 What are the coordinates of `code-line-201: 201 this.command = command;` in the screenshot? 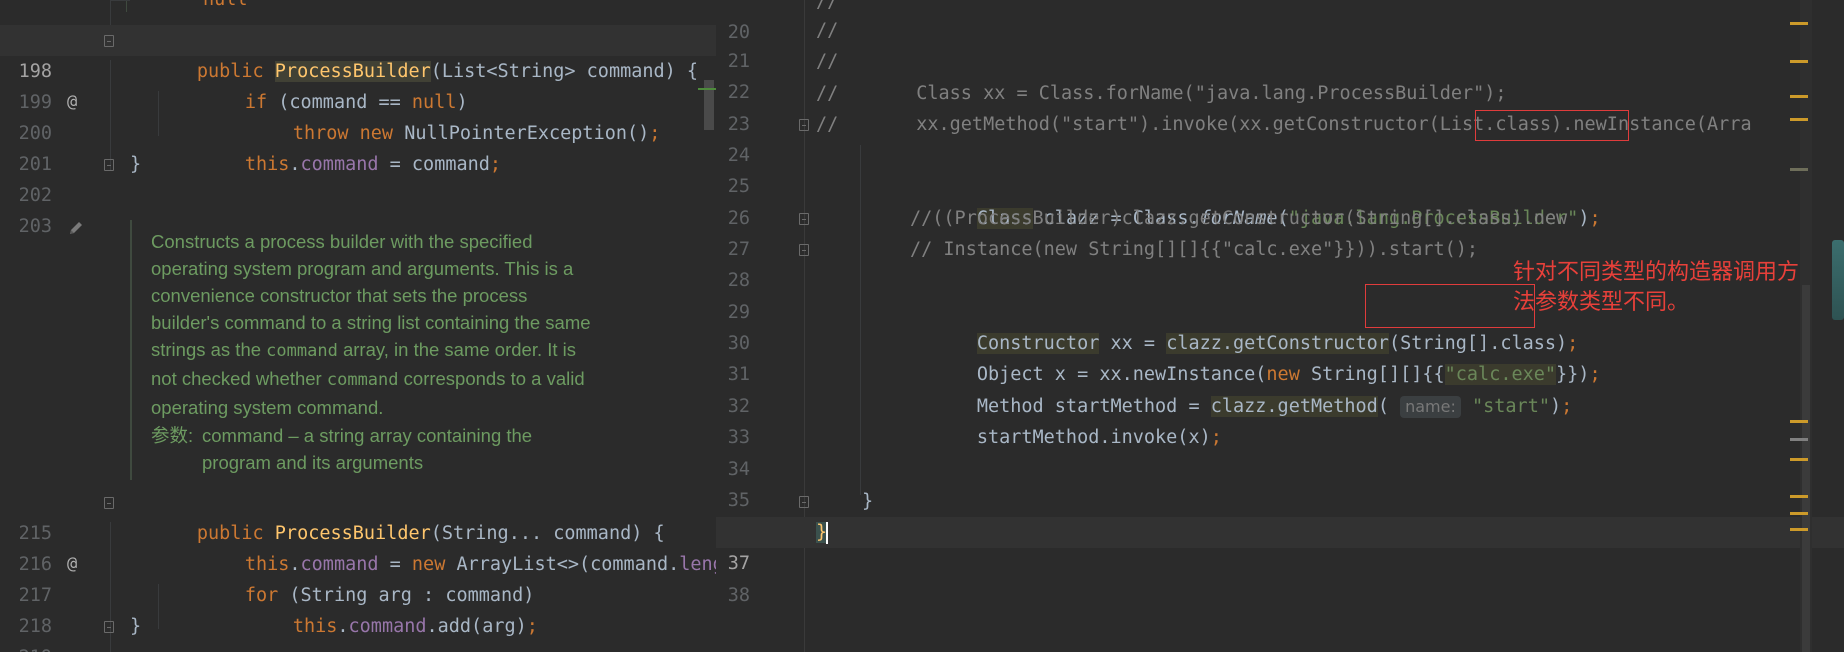 It's located at (358, 146).